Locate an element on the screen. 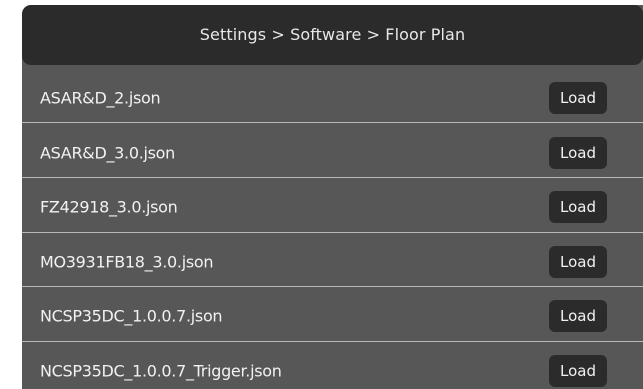 Image resolution: width=643 pixels, height=389 pixels. file-row: MO3931FB18_3.0.json Load is located at coordinates (332, 262).